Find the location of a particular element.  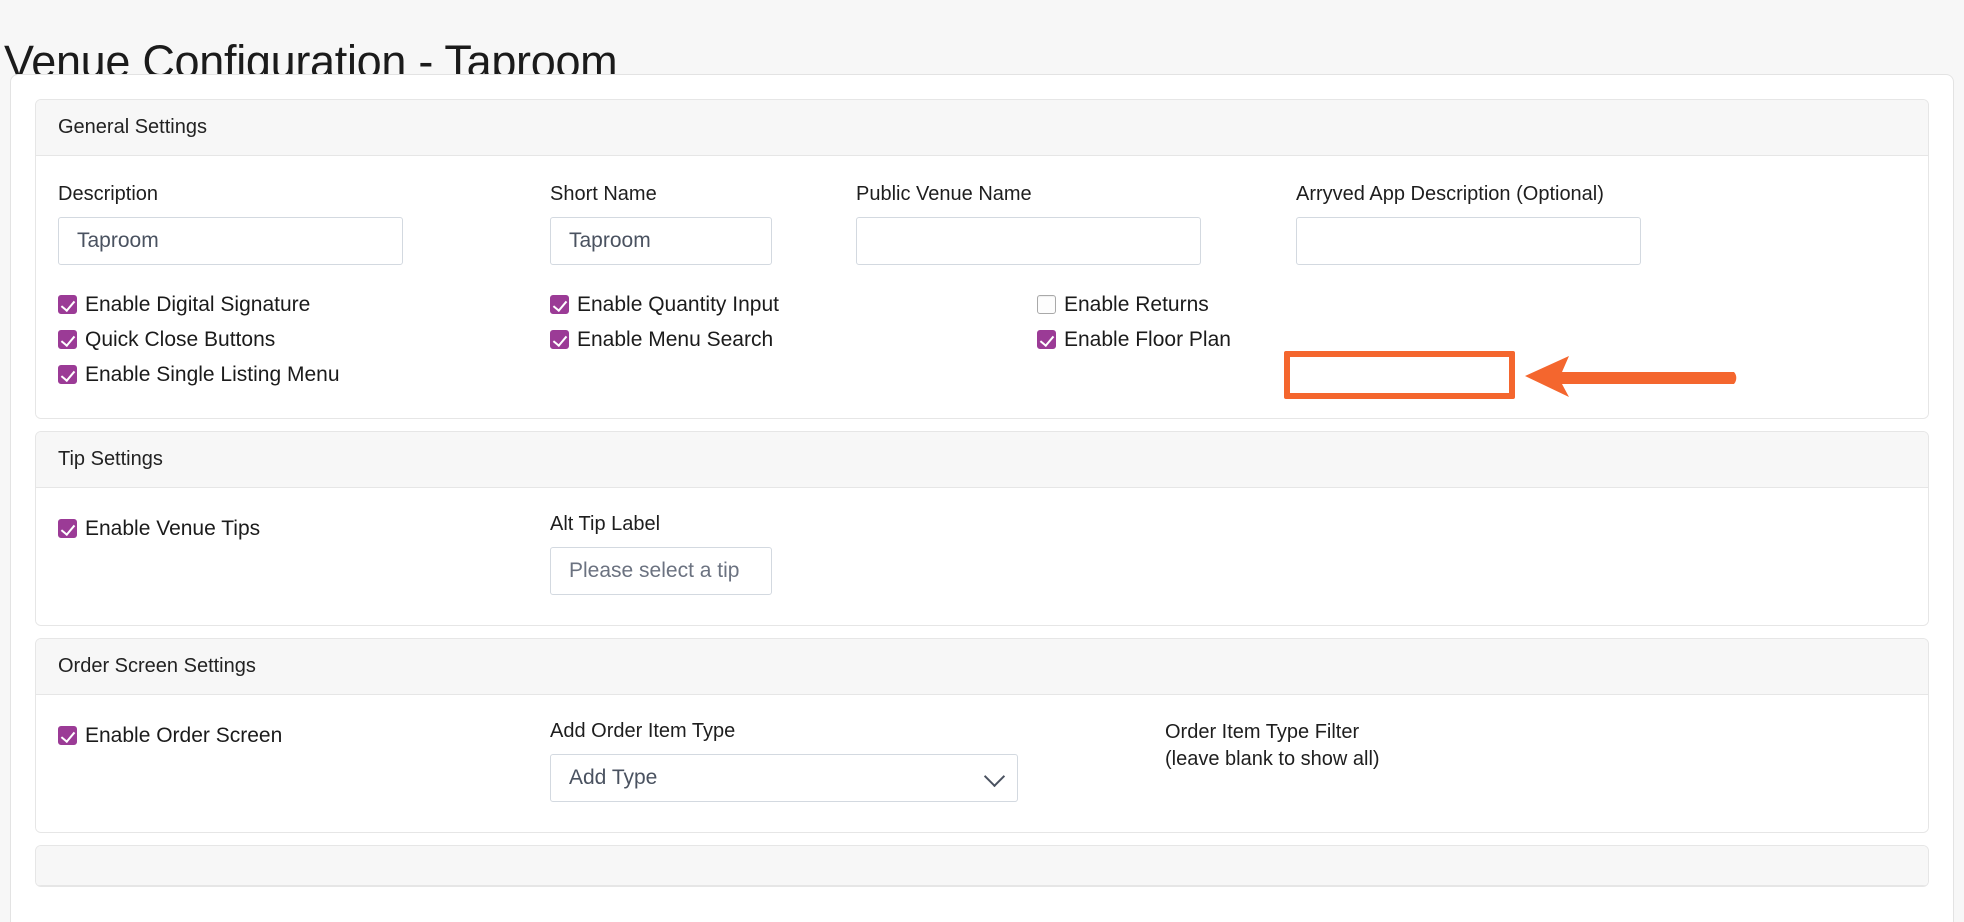

add-order-item-type-selected-value: Add Type is located at coordinates (613, 777).